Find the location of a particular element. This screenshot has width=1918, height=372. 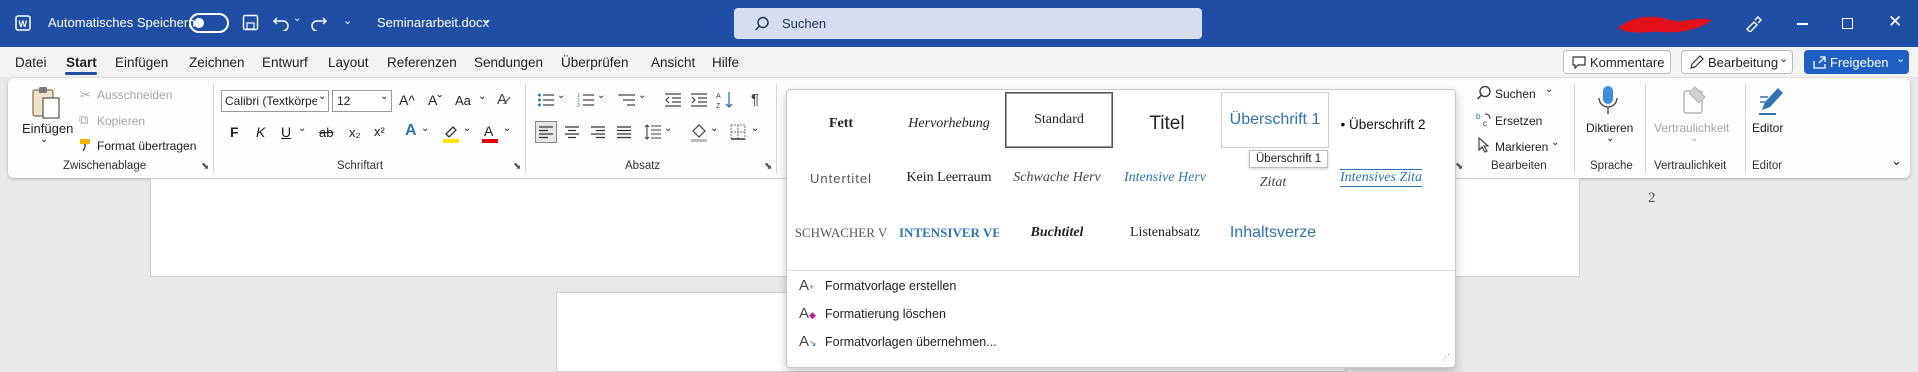

style-intensive-hervorhebung: Intensive Herv is located at coordinates (1165, 178).